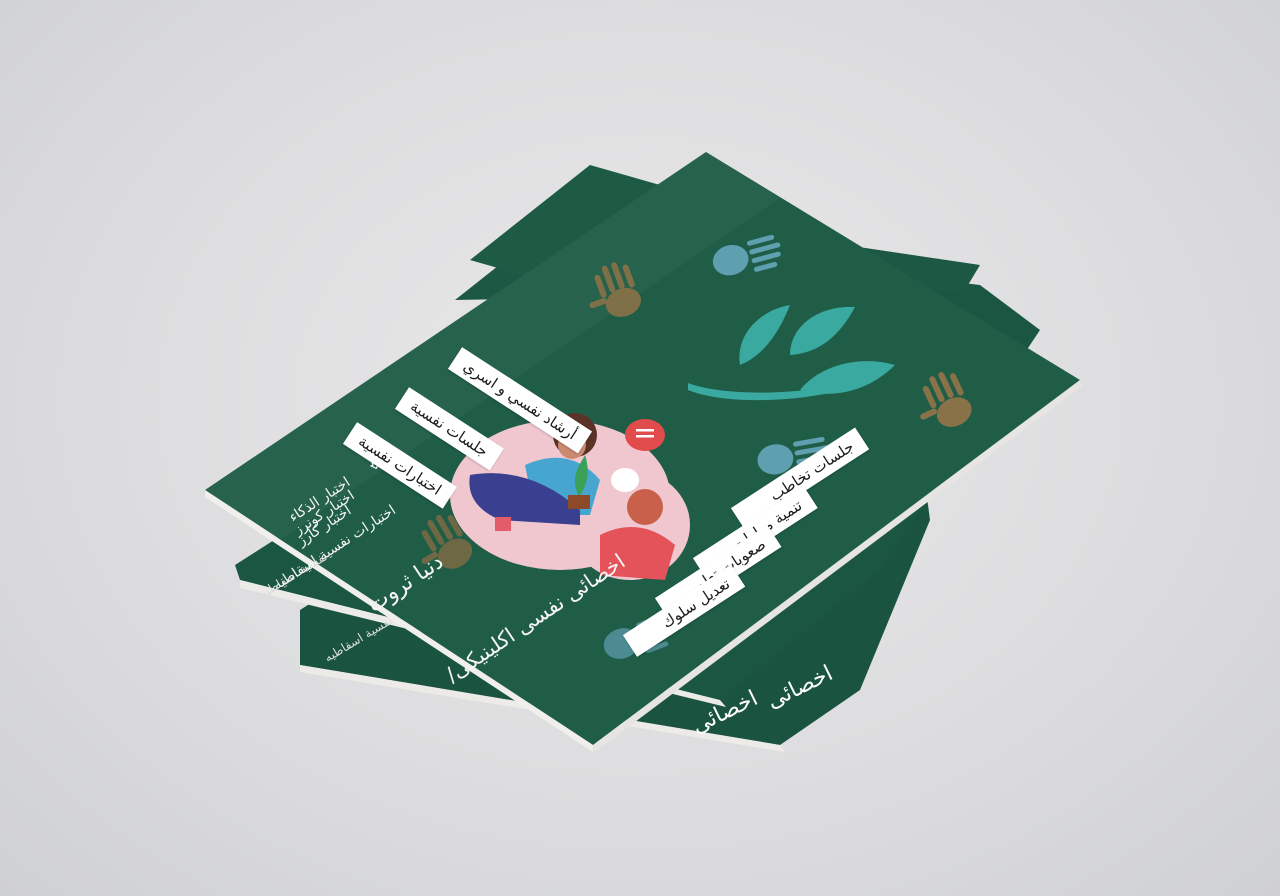 The image size is (1280, 896). What do you see at coordinates (791, 353) in the screenshot?
I see `leaf-logo-icon` at bounding box center [791, 353].